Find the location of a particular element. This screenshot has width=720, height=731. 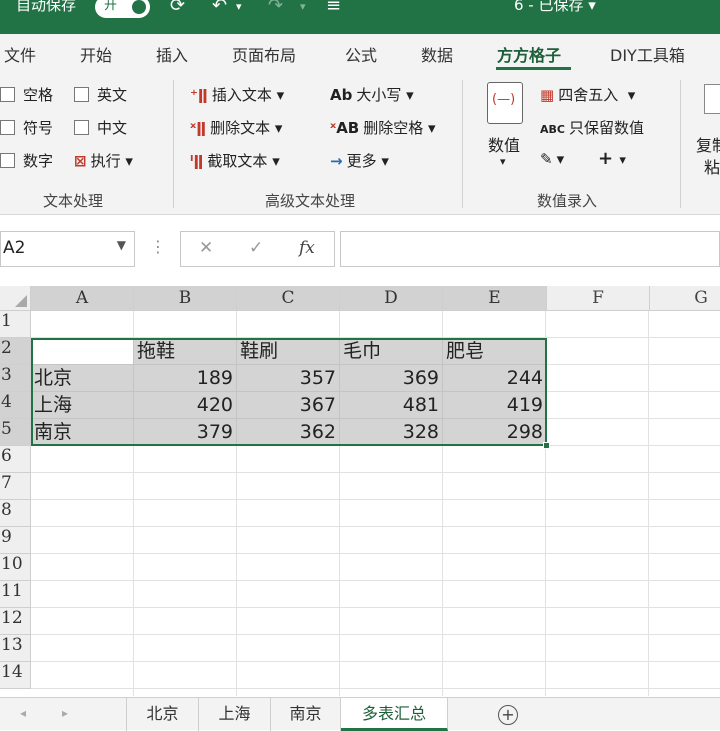

cell-a2 is located at coordinates (82, 351).